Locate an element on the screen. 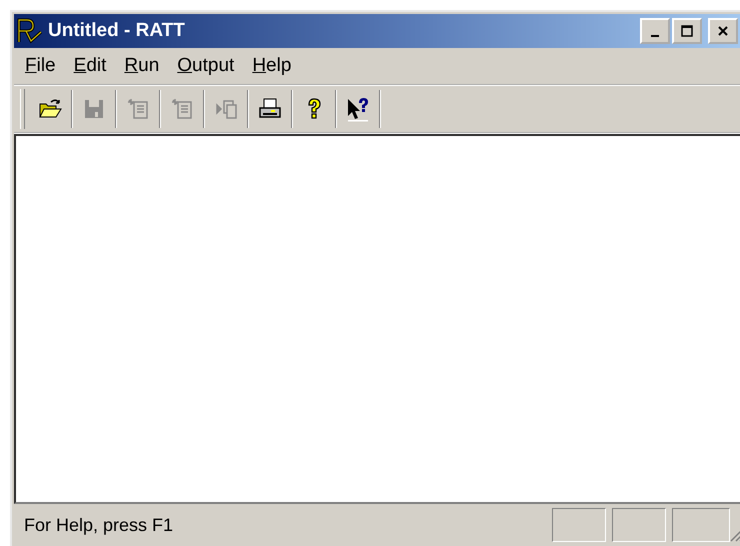 This screenshot has width=740, height=546. minimize-icon is located at coordinates (655, 36).